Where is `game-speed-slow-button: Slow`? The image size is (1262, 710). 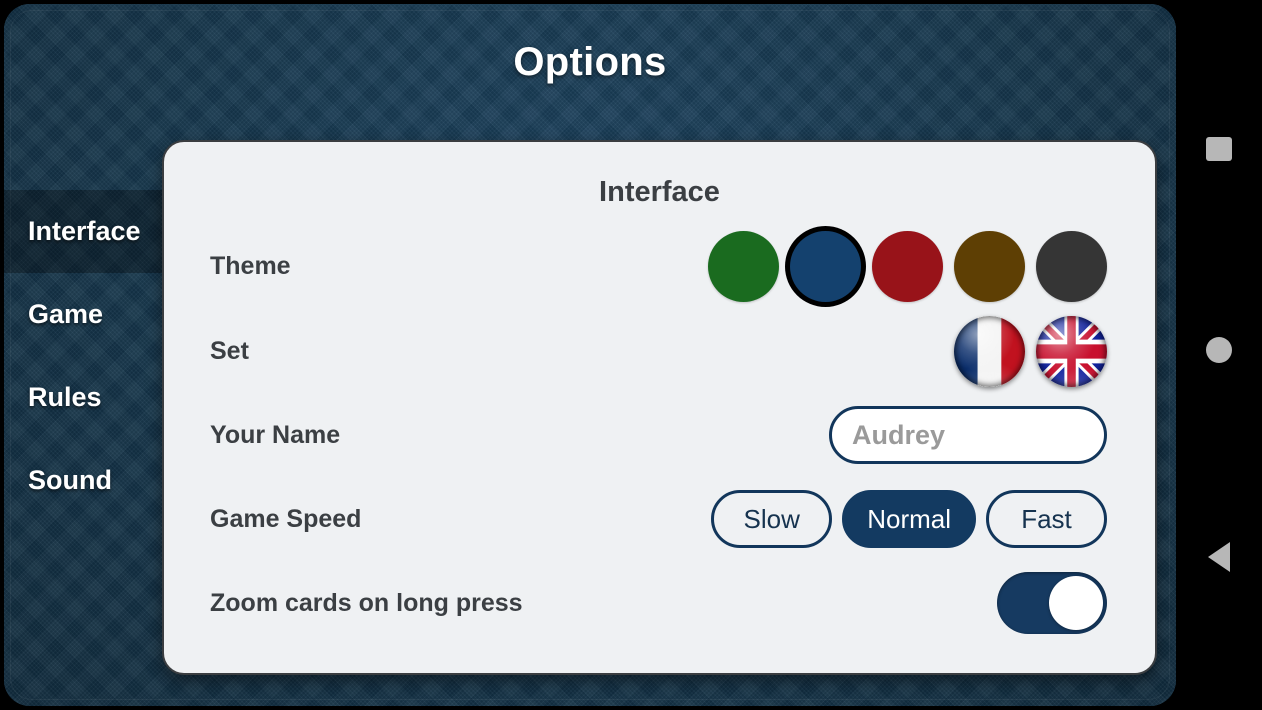 game-speed-slow-button: Slow is located at coordinates (772, 519).